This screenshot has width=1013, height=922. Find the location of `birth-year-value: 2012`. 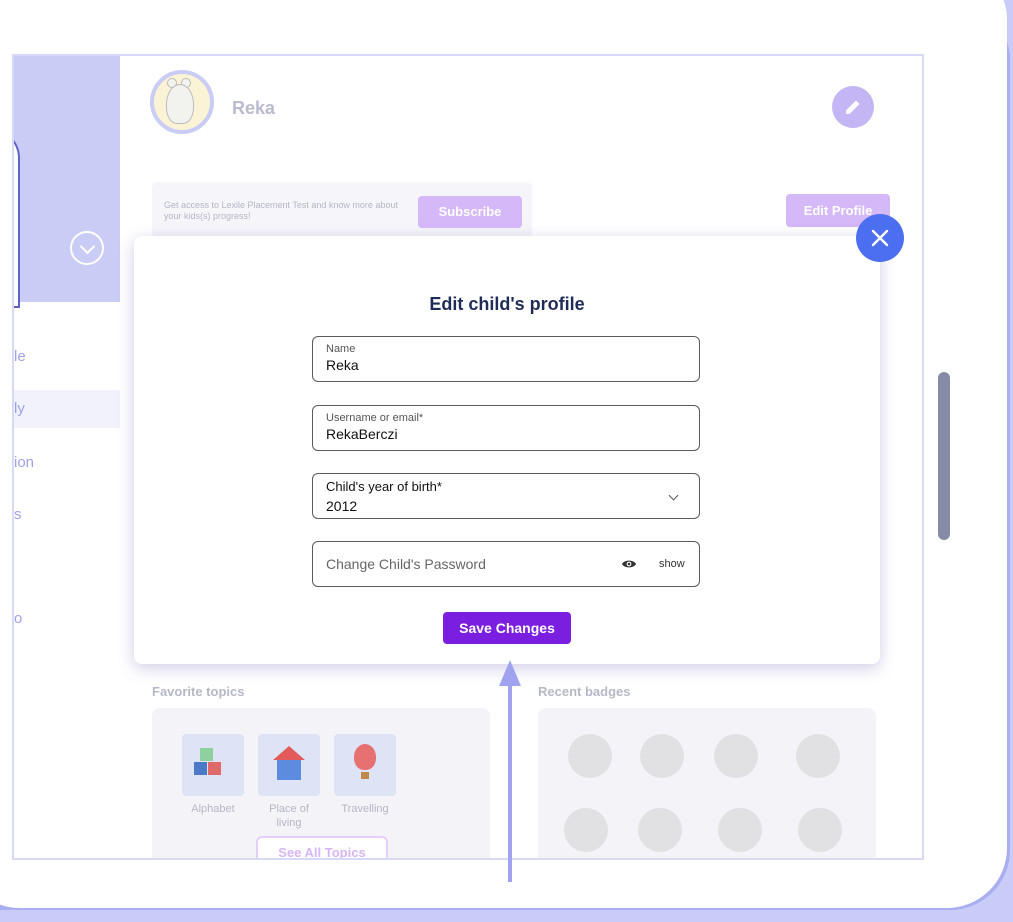

birth-year-value: 2012 is located at coordinates (342, 506).